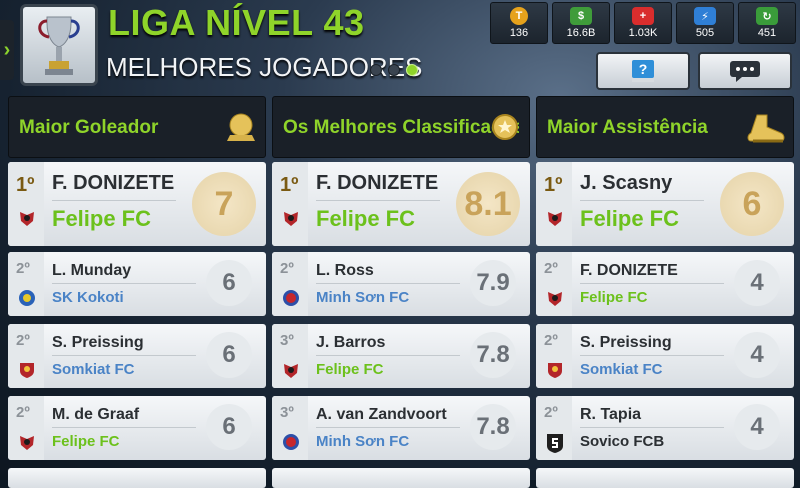 This screenshot has height=488, width=800. I want to click on cash-icon: $, so click(581, 16).